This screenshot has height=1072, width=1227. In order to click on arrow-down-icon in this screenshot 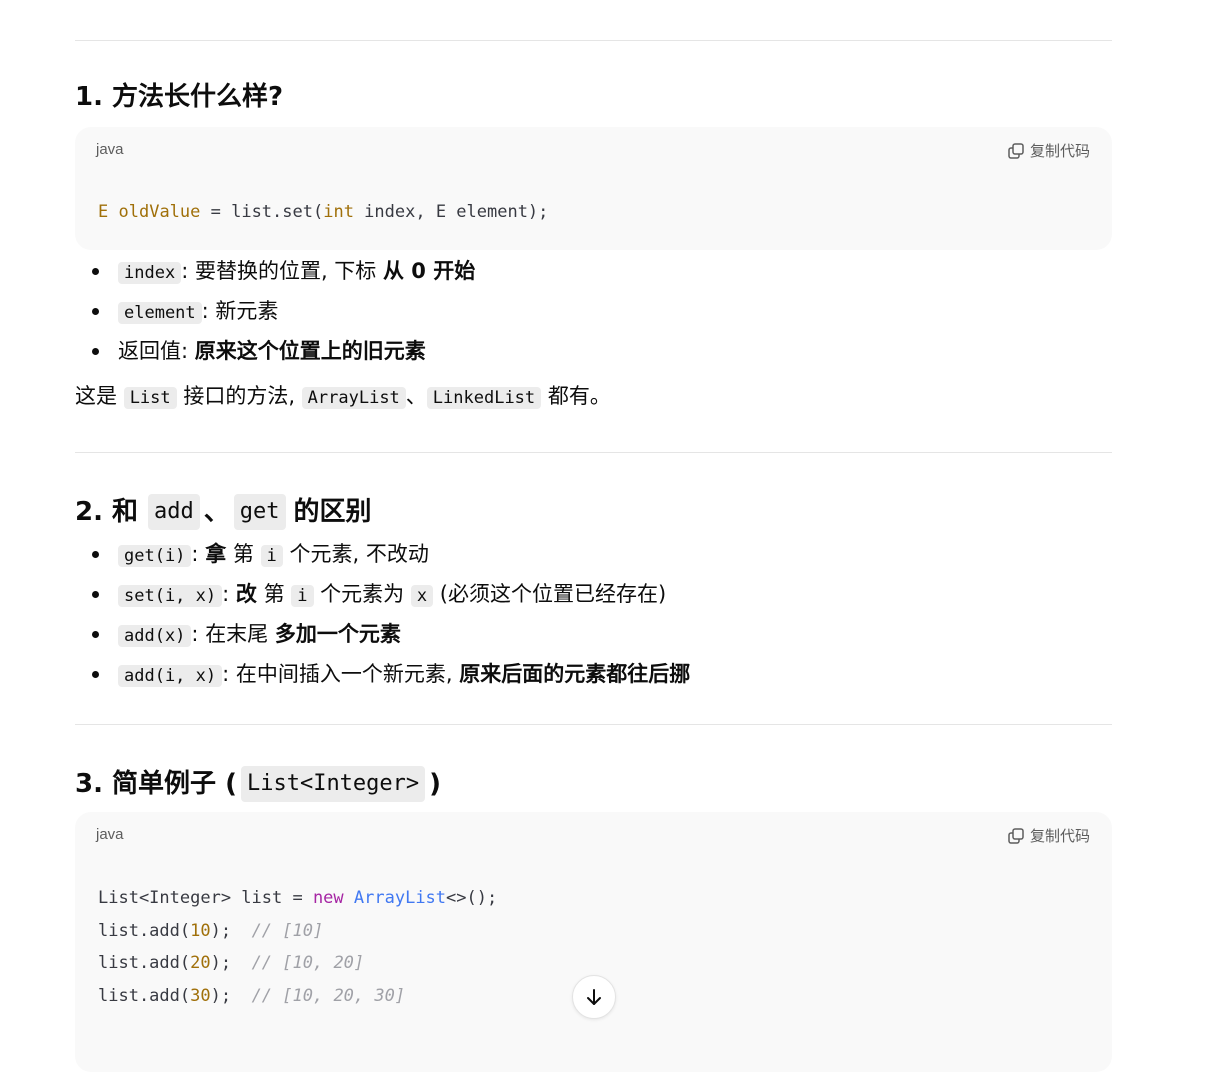, I will do `click(594, 997)`.